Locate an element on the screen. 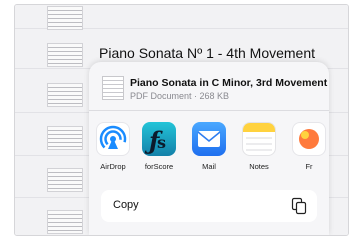 The width and height of the screenshot is (362, 241). copy-icon is located at coordinates (299, 206).